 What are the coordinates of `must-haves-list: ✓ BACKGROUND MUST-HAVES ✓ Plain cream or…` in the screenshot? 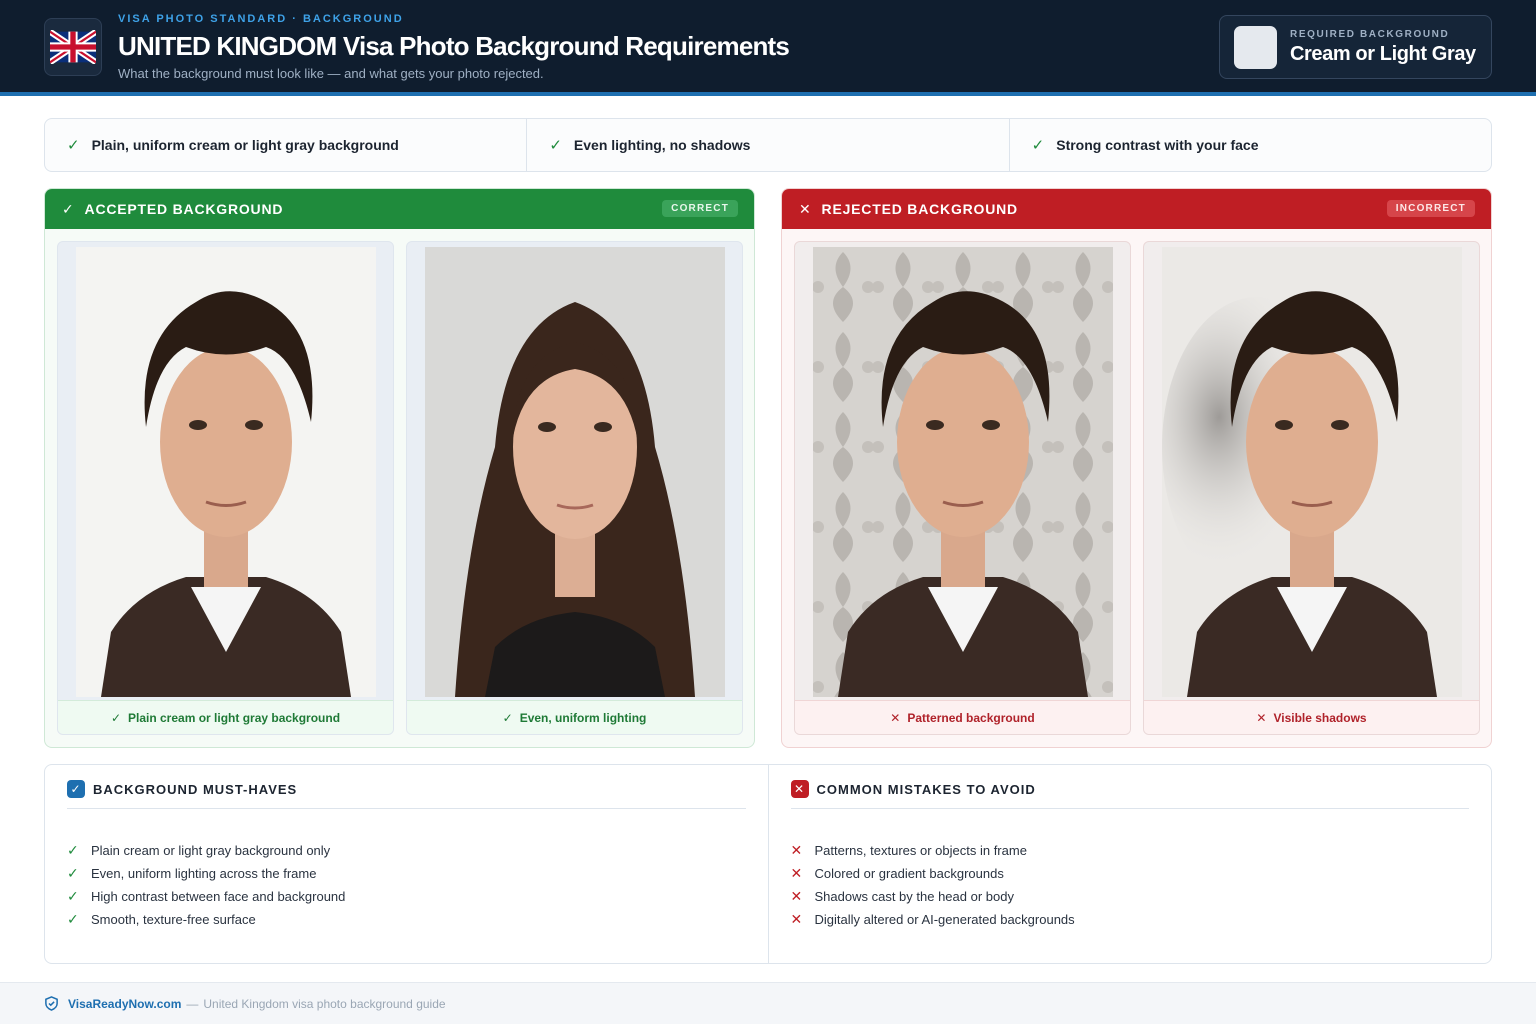 It's located at (407, 864).